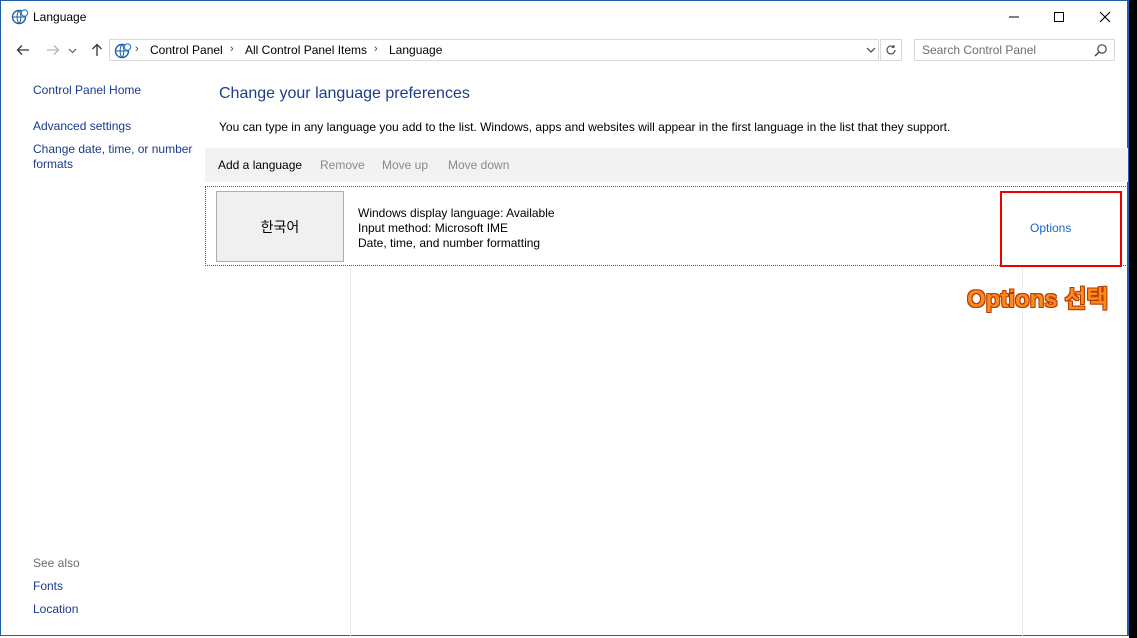 The width and height of the screenshot is (1137, 638). I want to click on see-also-label: See also, so click(56, 563).